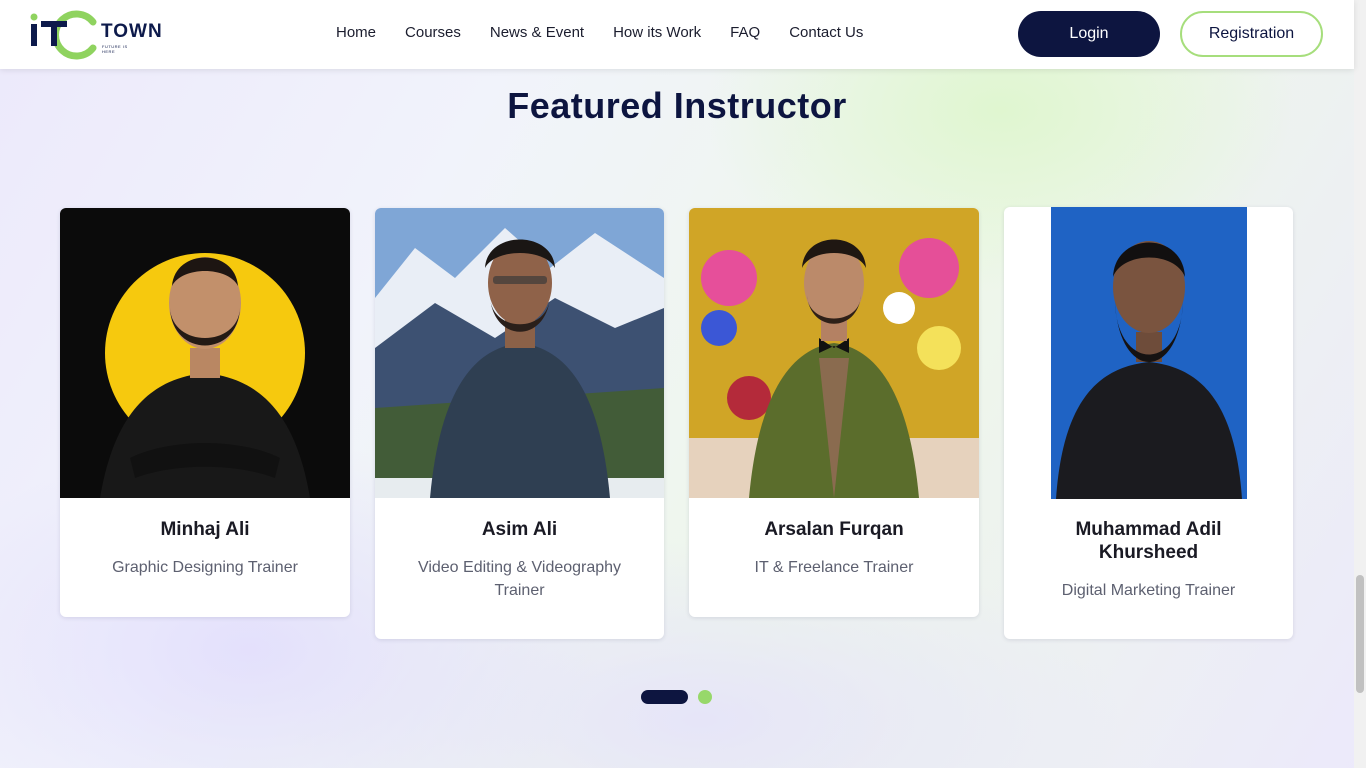  Describe the element at coordinates (705, 697) in the screenshot. I see `carousel-dot` at that location.